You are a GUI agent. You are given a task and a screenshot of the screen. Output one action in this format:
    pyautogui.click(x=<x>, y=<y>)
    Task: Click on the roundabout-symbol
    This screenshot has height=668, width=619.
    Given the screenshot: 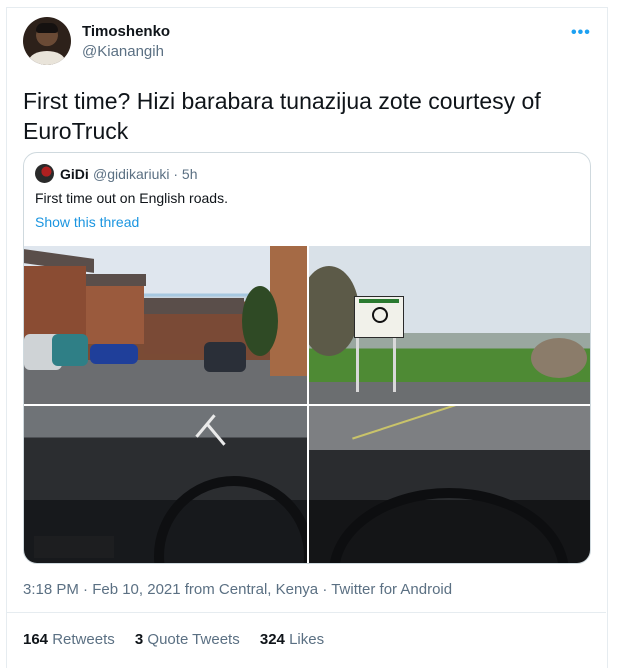 What is the action you would take?
    pyautogui.click(x=380, y=315)
    